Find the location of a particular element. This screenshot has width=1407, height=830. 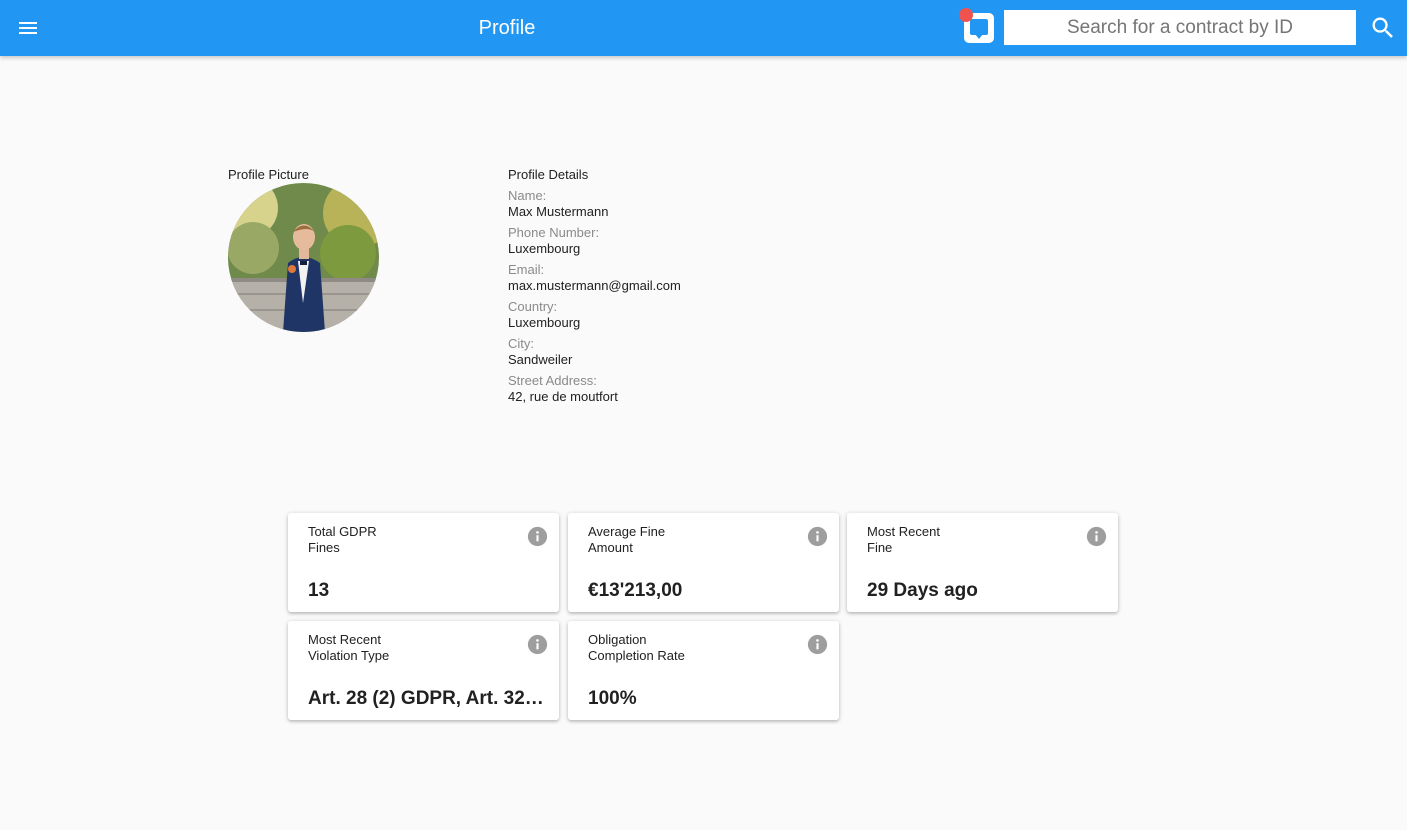

contract-search-input is located at coordinates (1180, 27).